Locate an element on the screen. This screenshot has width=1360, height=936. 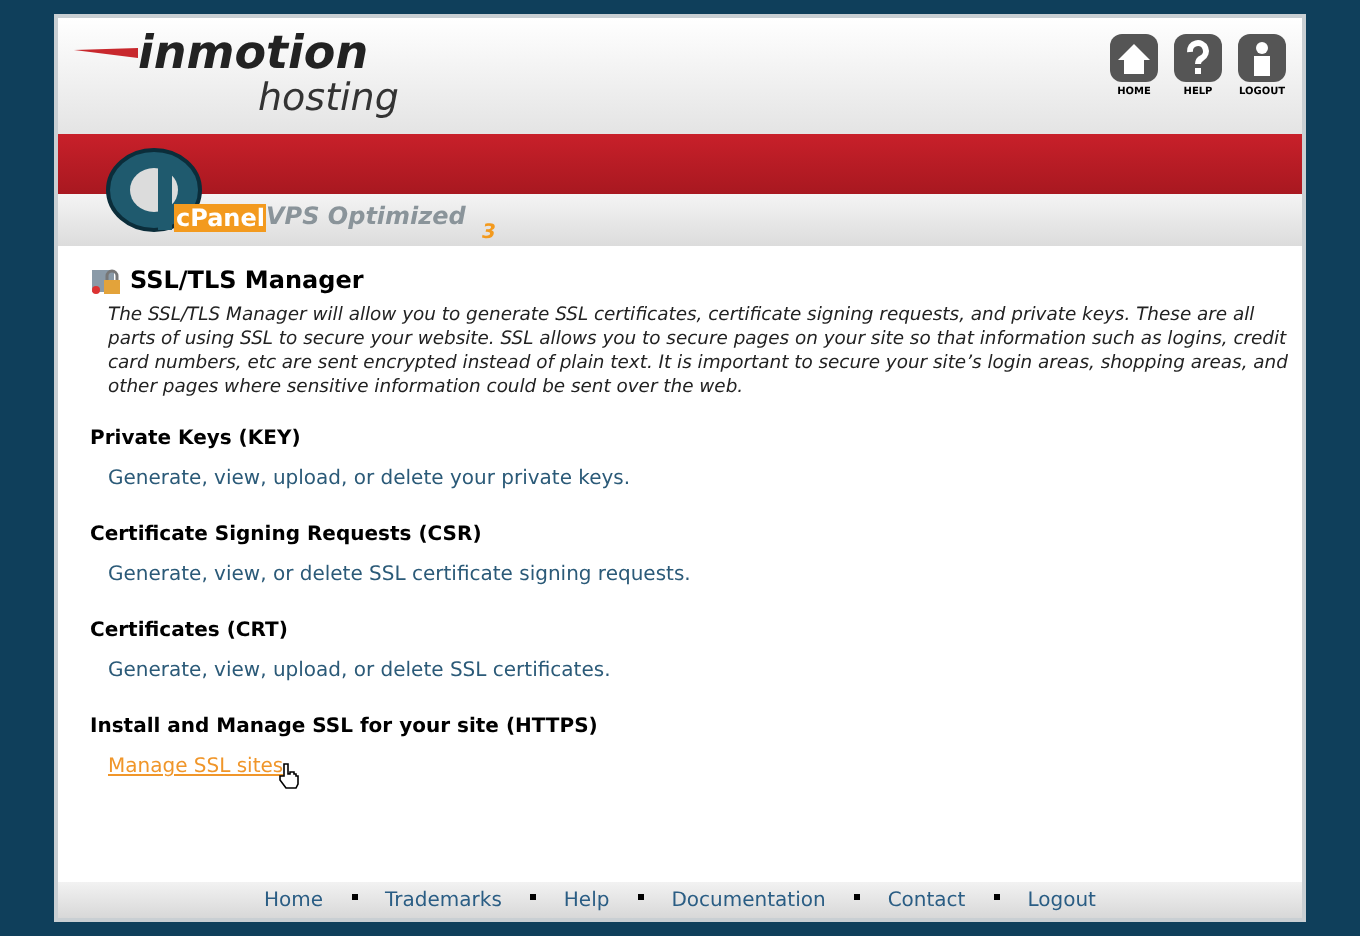
section-description: Generate, view, upload, or delete your private keys. is located at coordinates (369, 480).